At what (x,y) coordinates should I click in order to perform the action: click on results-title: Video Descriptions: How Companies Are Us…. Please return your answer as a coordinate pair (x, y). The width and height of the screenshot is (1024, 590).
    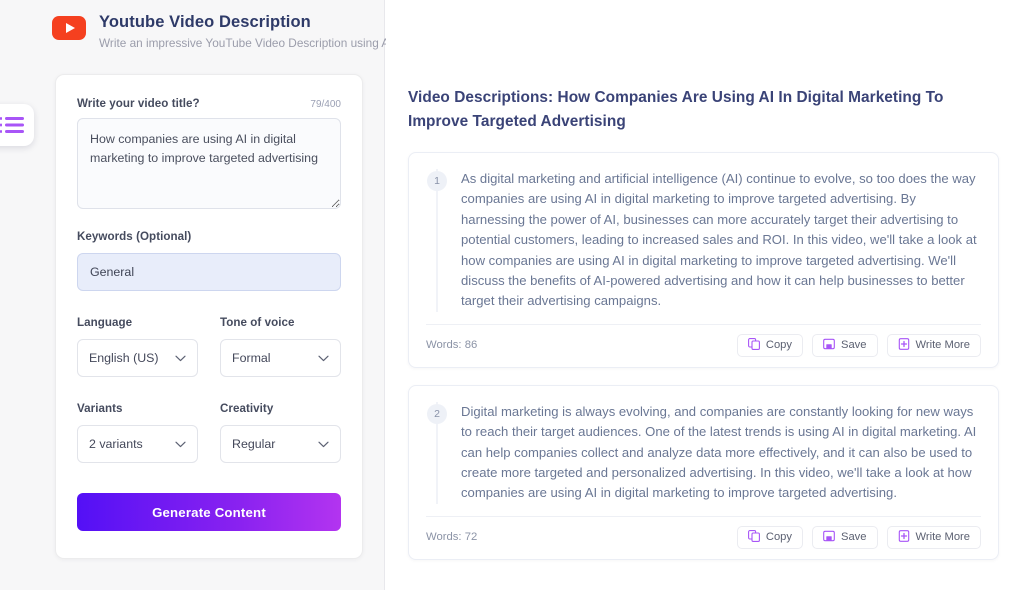
    Looking at the image, I should click on (676, 109).